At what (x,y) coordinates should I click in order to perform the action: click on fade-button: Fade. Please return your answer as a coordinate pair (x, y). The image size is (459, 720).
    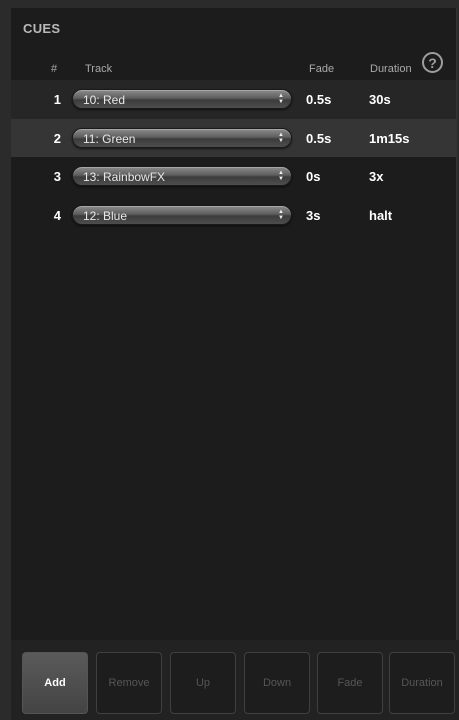
    Looking at the image, I should click on (350, 683).